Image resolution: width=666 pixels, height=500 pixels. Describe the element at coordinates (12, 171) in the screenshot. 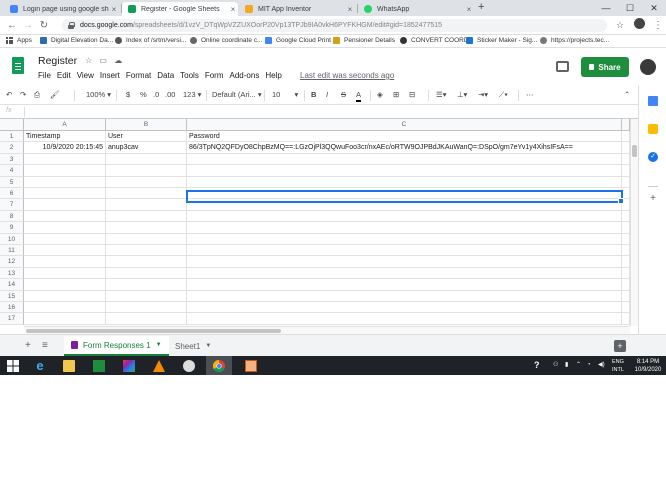

I see `row-header: 4` at that location.